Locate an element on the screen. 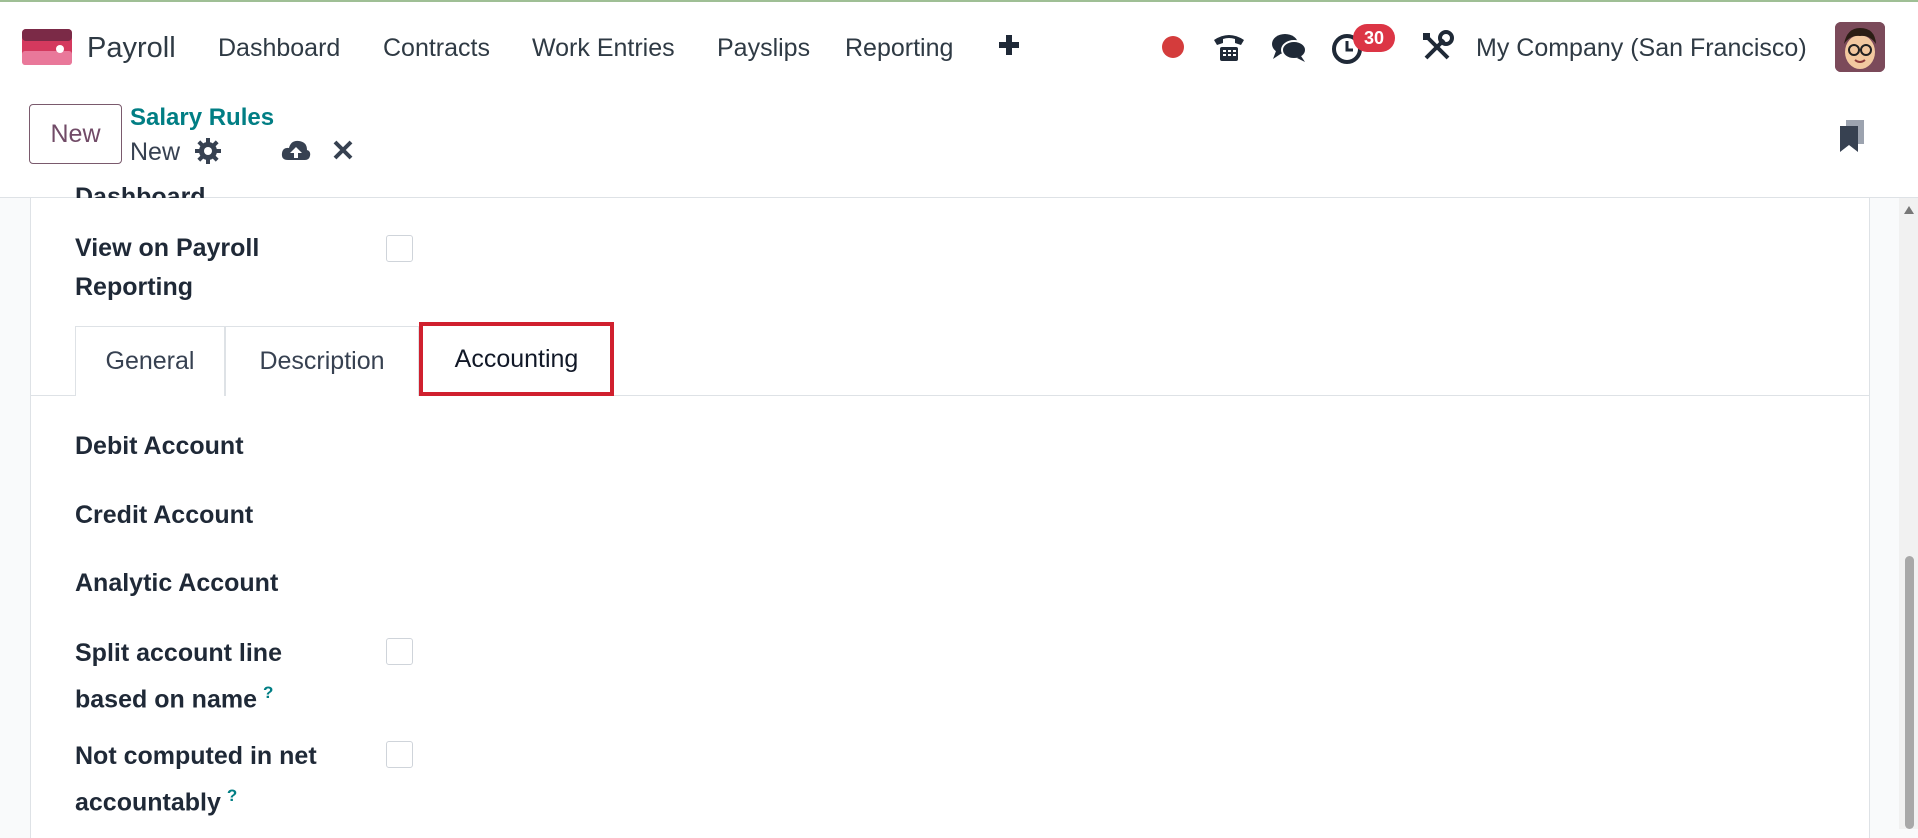 The height and width of the screenshot is (838, 1918). scrollbar-thumb is located at coordinates (1909, 692).